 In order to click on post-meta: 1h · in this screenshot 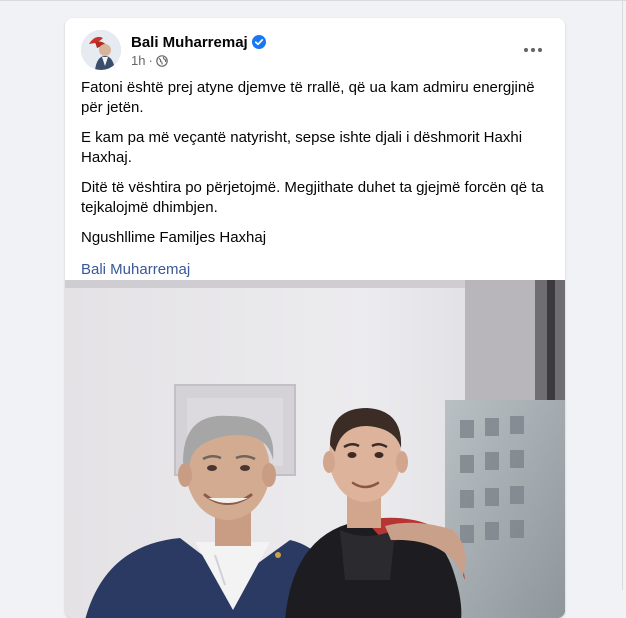, I will do `click(149, 60)`.